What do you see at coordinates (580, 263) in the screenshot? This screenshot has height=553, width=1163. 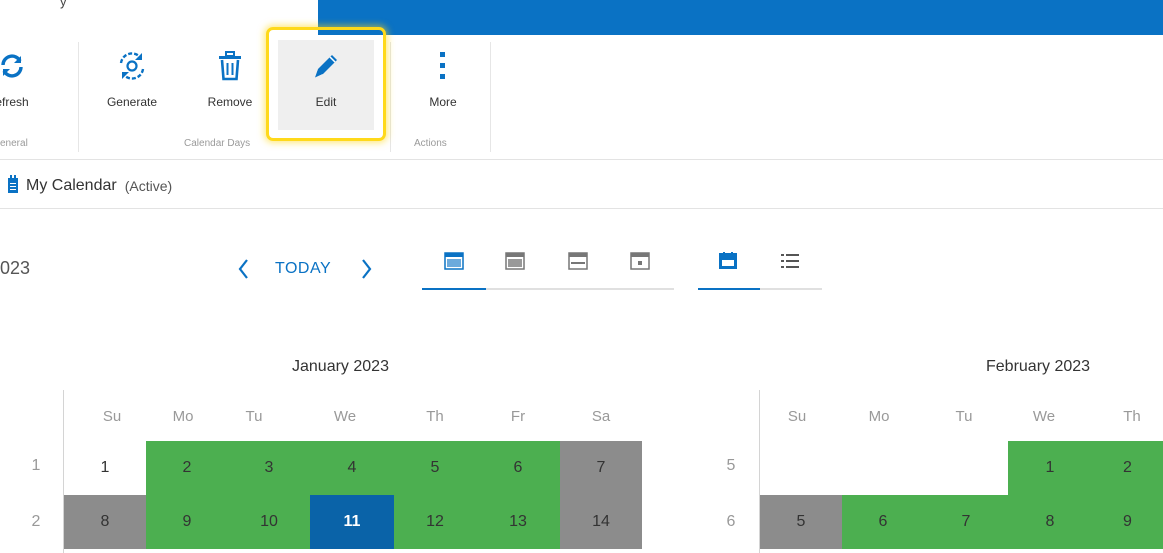 I see `week-view-icon` at bounding box center [580, 263].